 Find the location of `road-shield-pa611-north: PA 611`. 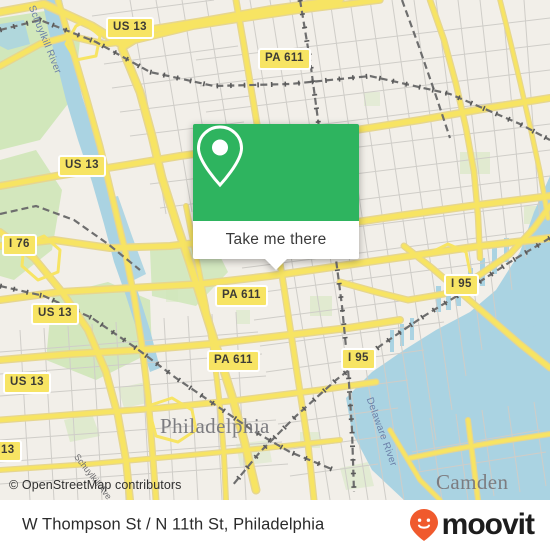

road-shield-pa611-north: PA 611 is located at coordinates (284, 59).